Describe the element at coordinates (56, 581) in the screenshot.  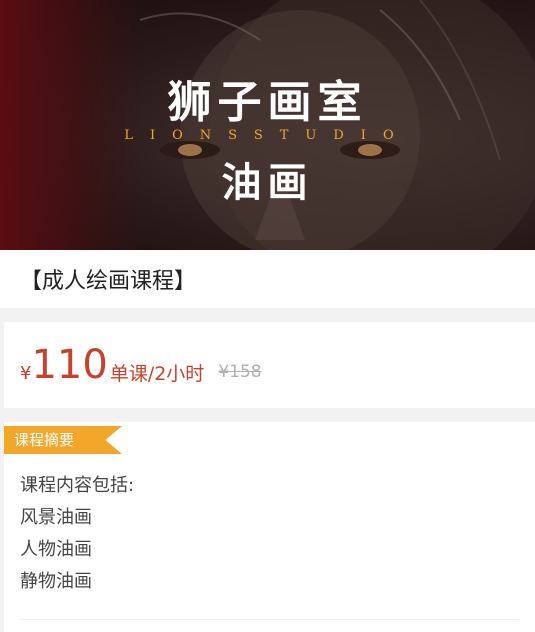
I see `summary-line: 静物油画` at that location.